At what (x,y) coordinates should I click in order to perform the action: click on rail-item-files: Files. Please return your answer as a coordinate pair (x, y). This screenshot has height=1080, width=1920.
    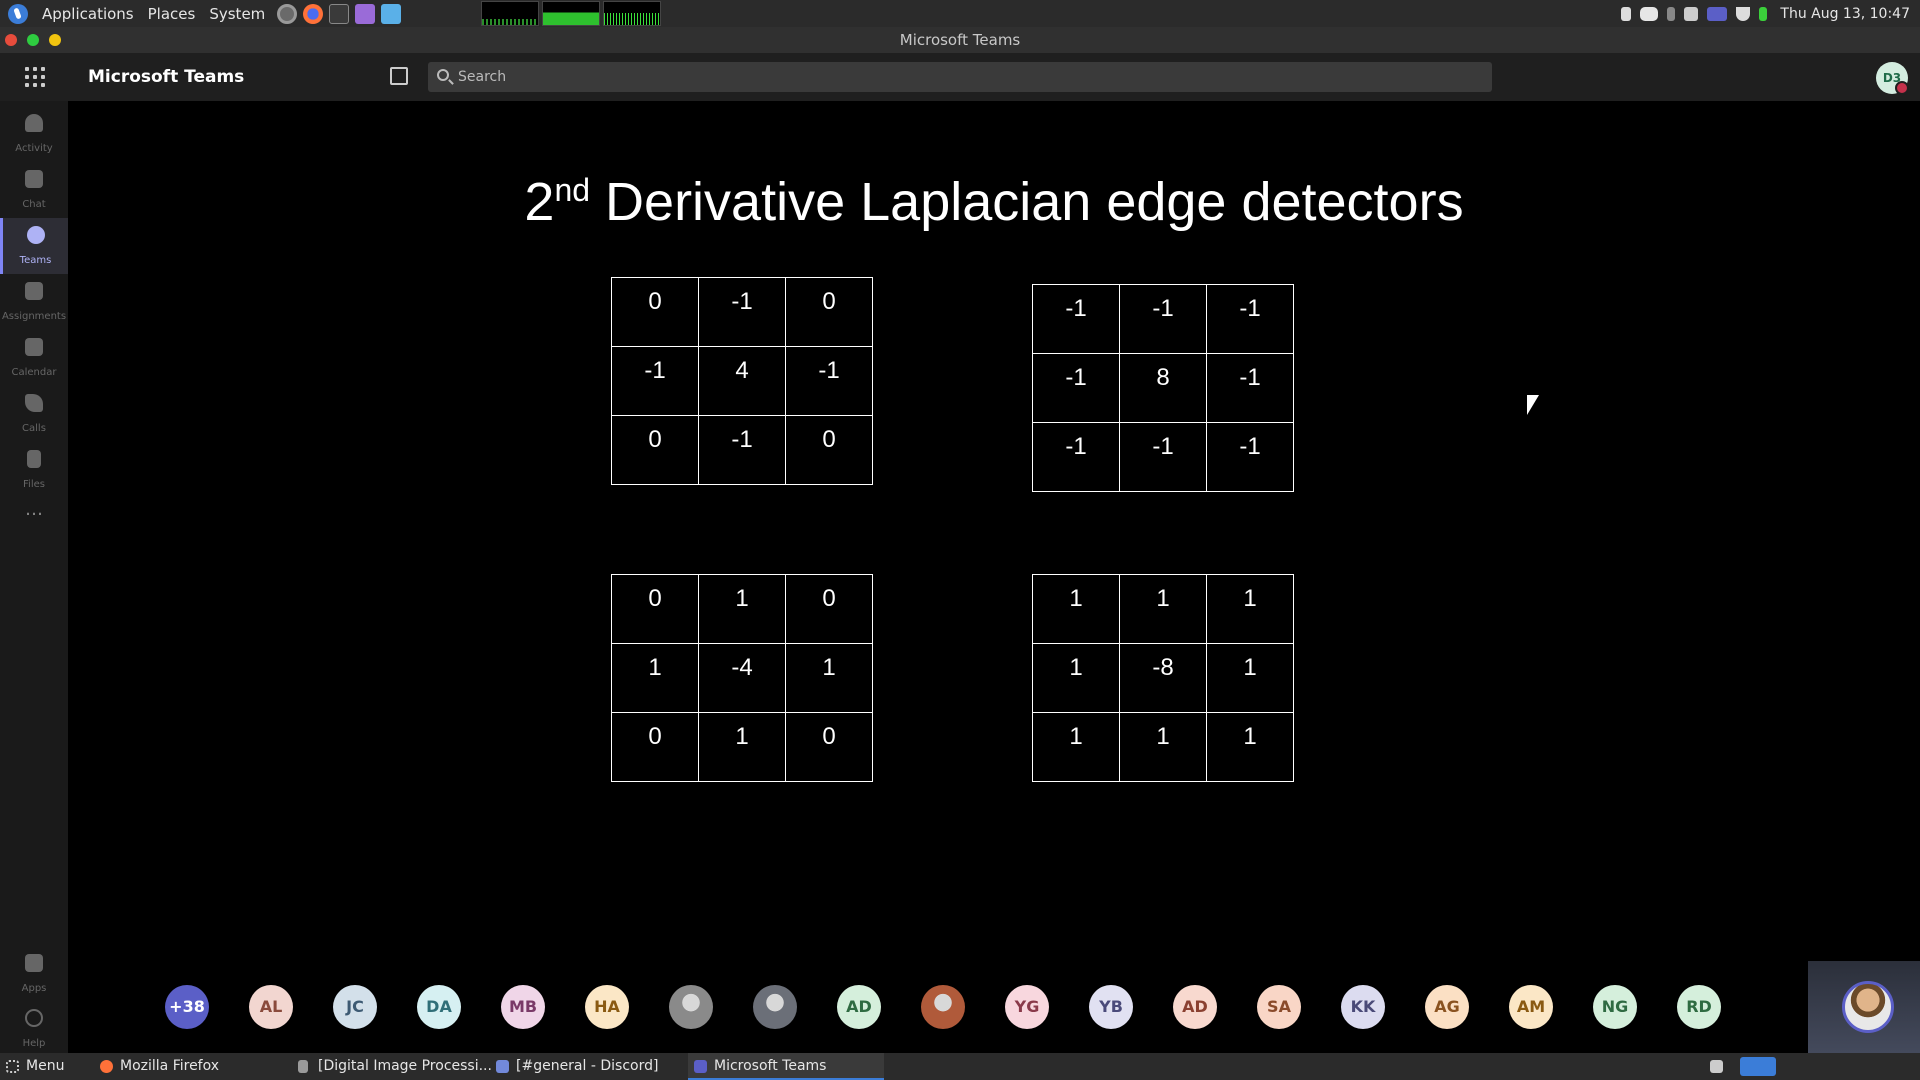
    Looking at the image, I should click on (34, 470).